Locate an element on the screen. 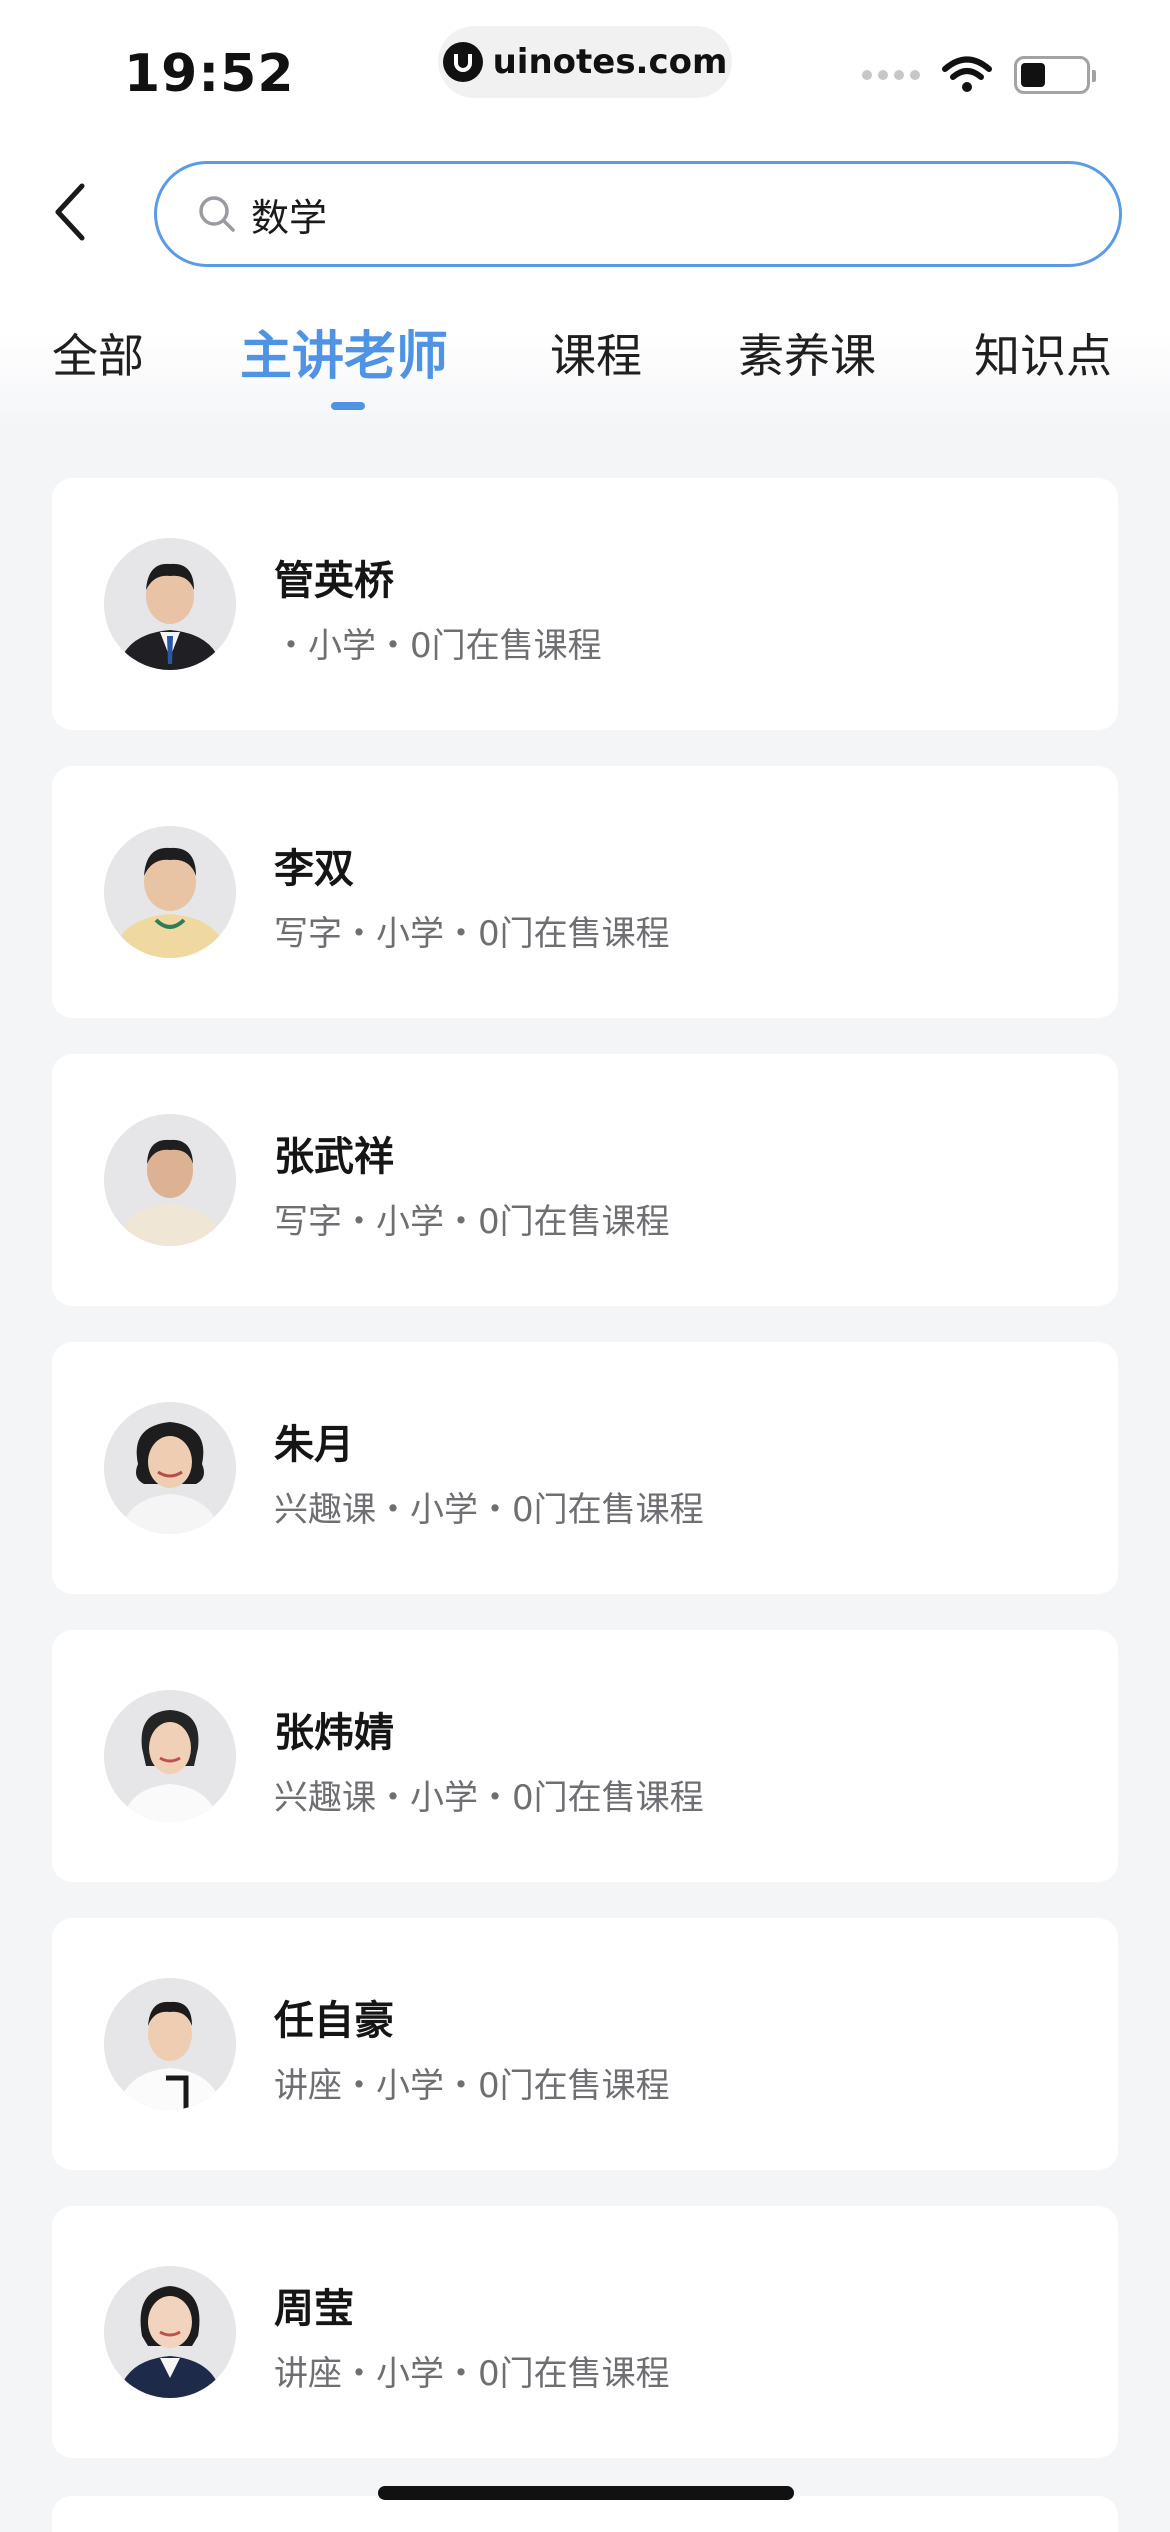 This screenshot has height=2532, width=1170. tab-courses: 课程 is located at coordinates (596, 353).